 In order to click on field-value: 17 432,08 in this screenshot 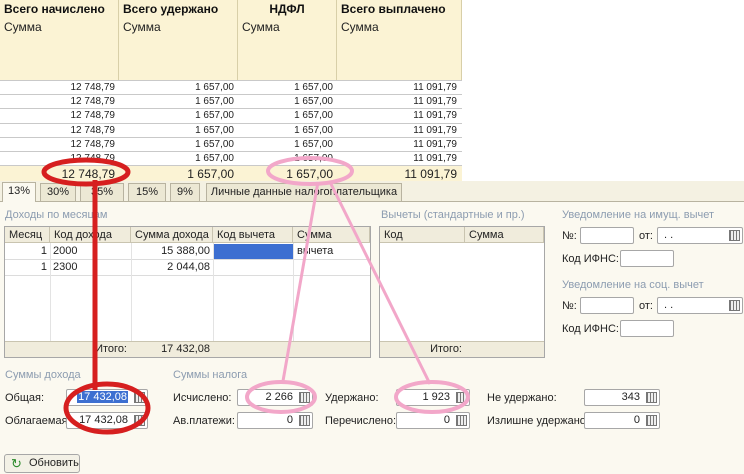, I will do `click(103, 420)`.